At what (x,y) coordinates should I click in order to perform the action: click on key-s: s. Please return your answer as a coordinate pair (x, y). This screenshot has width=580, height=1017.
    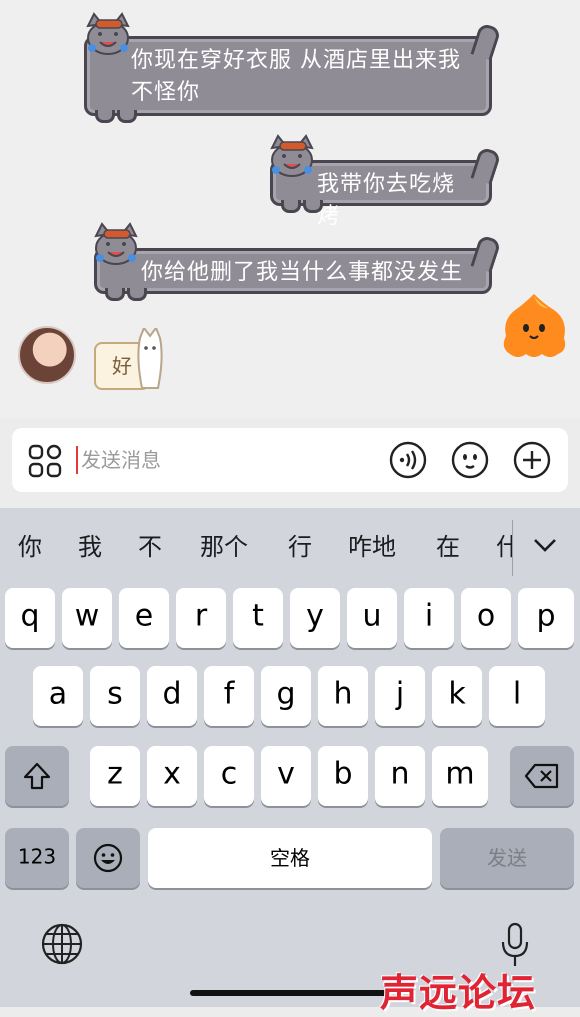
    Looking at the image, I should click on (115, 696).